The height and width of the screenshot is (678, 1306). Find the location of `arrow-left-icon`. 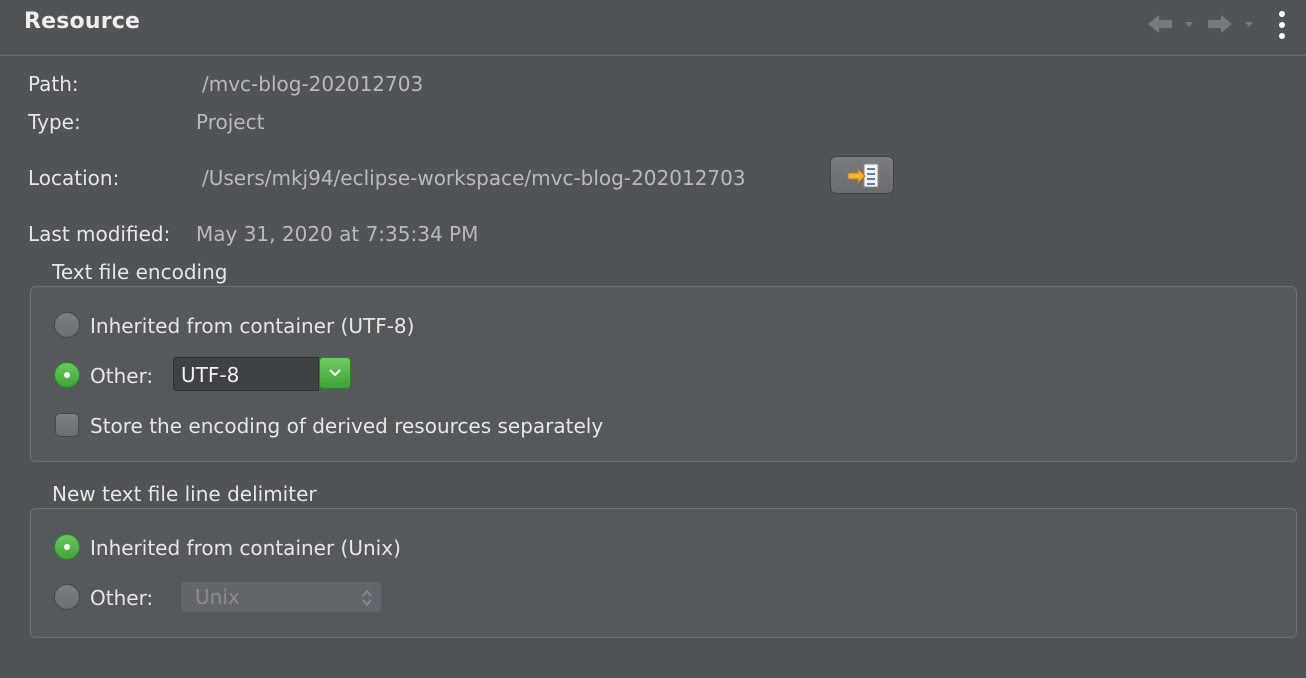

arrow-left-icon is located at coordinates (1160, 24).